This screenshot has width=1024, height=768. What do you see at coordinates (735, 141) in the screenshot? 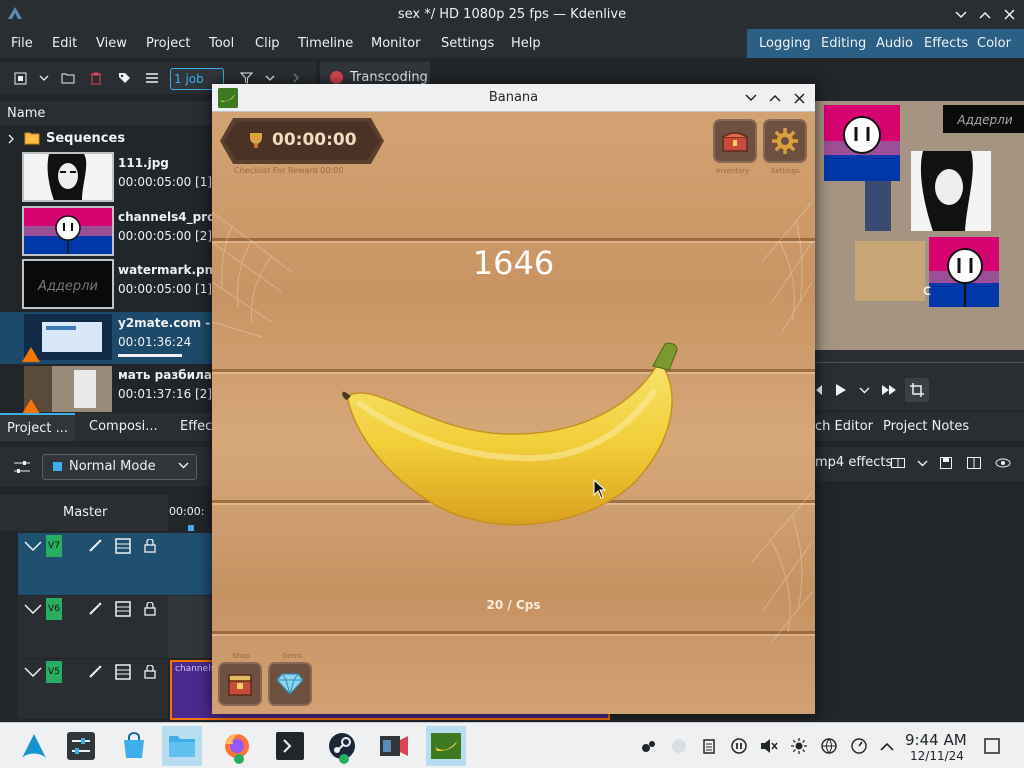
I see `inventory-button` at bounding box center [735, 141].